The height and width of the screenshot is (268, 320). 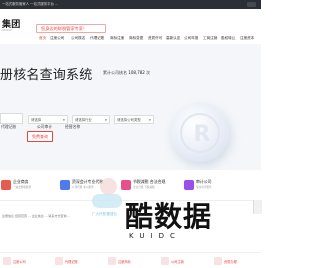 What do you see at coordinates (117, 38) in the screenshot?
I see `nav-item-trademark: 商标注册` at bounding box center [117, 38].